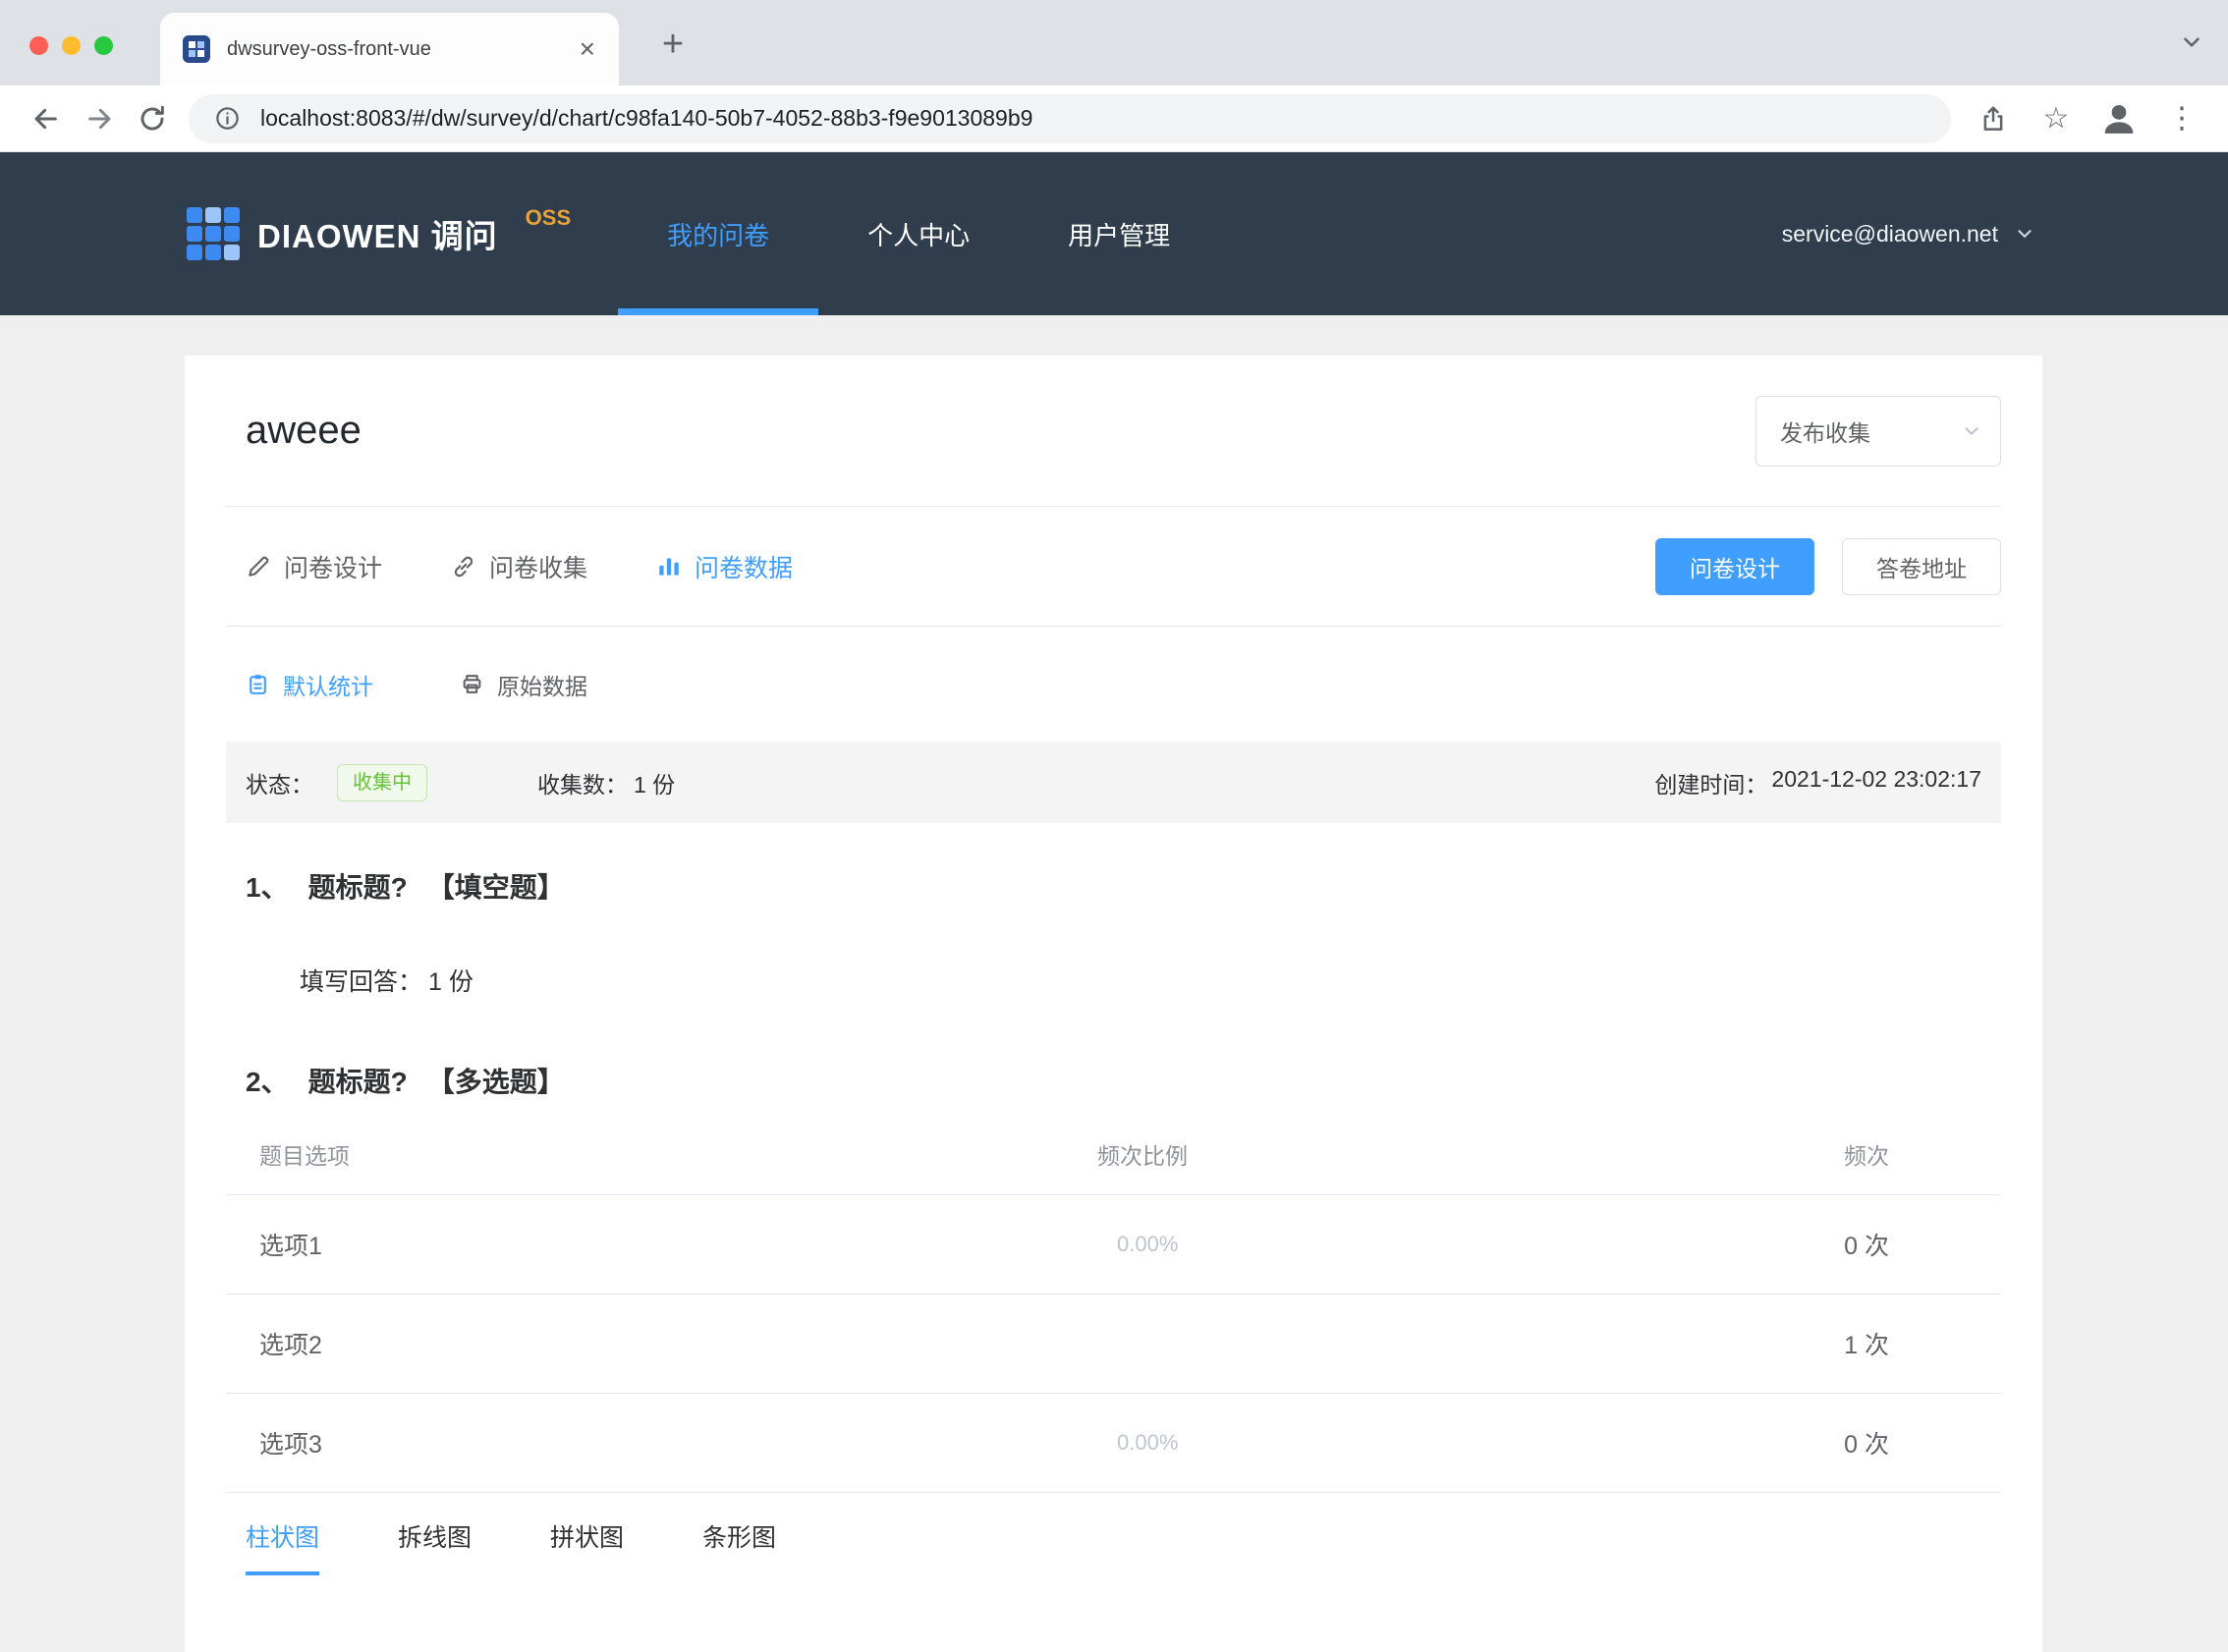 Image resolution: width=2228 pixels, height=1652 pixels. What do you see at coordinates (1878, 431) in the screenshot?
I see `publish-collect-select: 发布收集` at bounding box center [1878, 431].